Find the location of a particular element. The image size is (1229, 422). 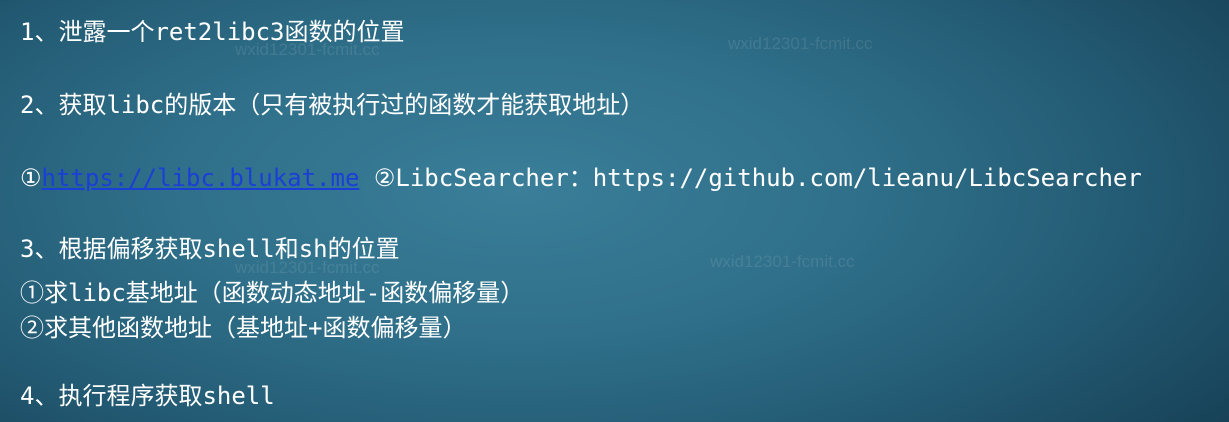

substep-libc-base-address: ①求libc基地址（函数动态地址-函数偏移量） is located at coordinates (272, 293).